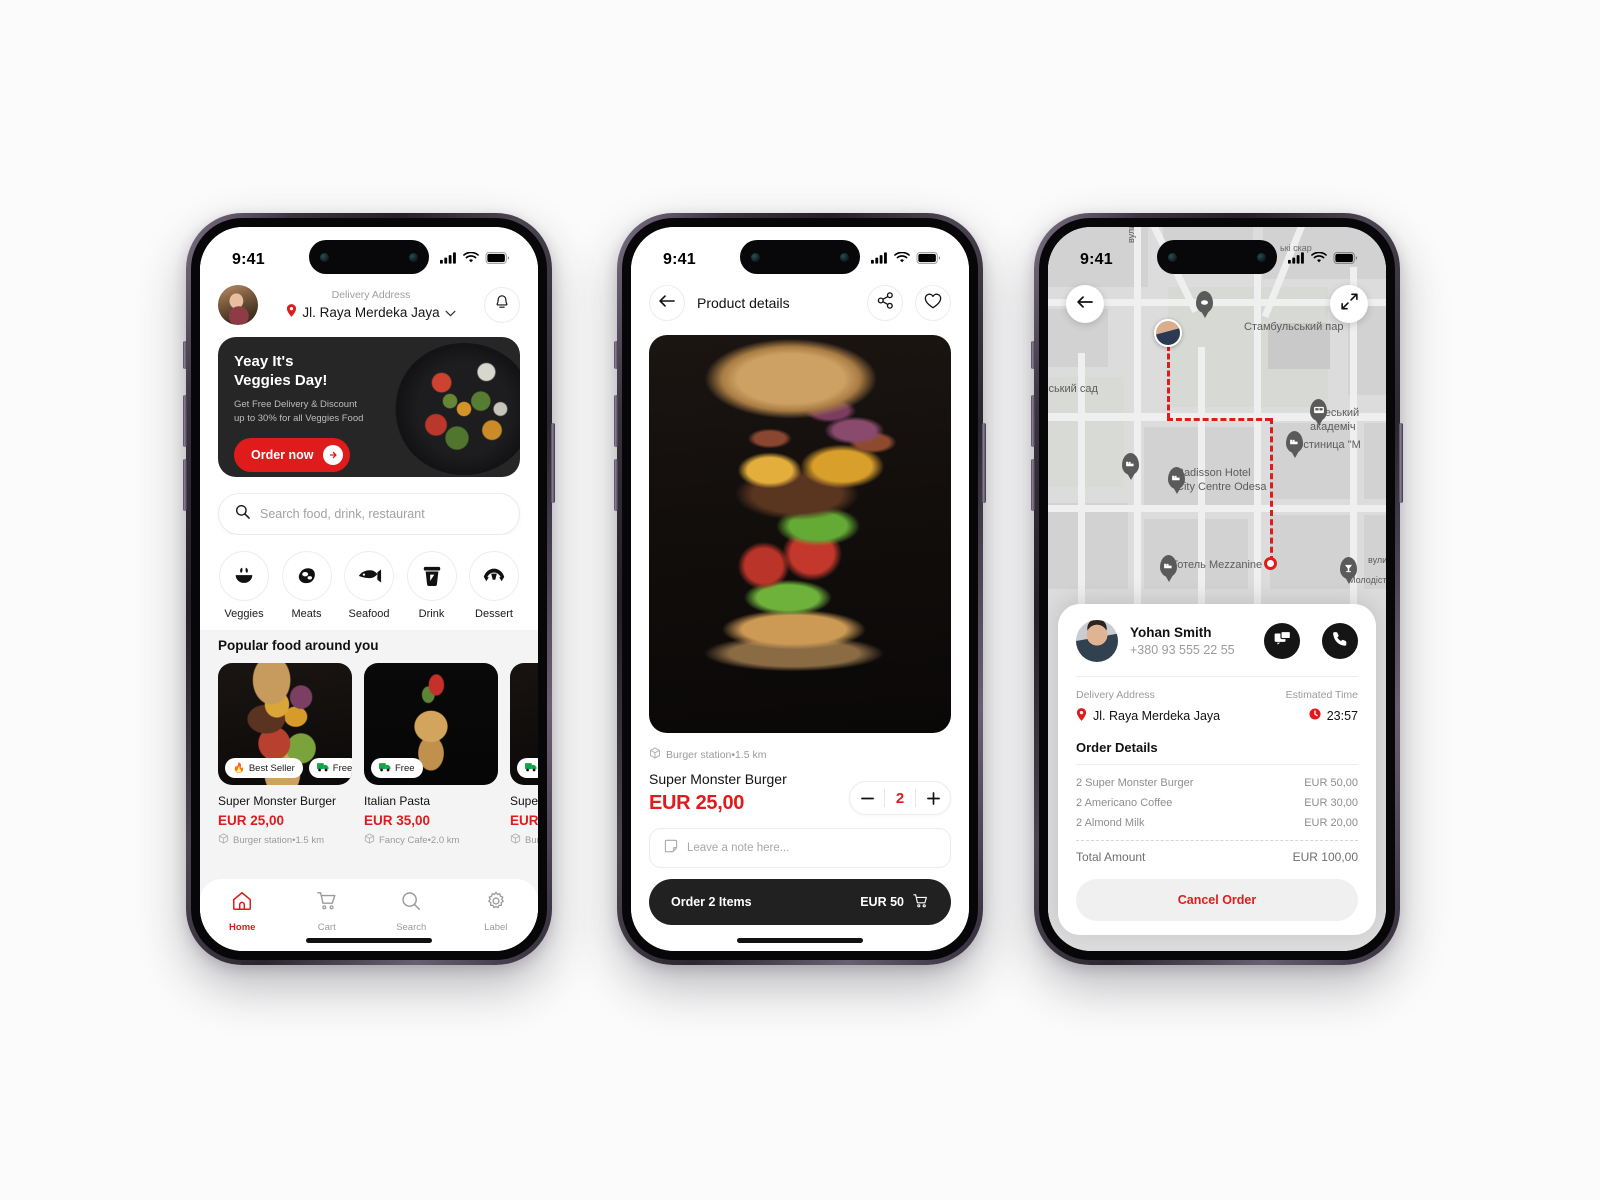 This screenshot has height=1200, width=1600. Describe the element at coordinates (244, 614) in the screenshot. I see `category-label: Veggies` at that location.